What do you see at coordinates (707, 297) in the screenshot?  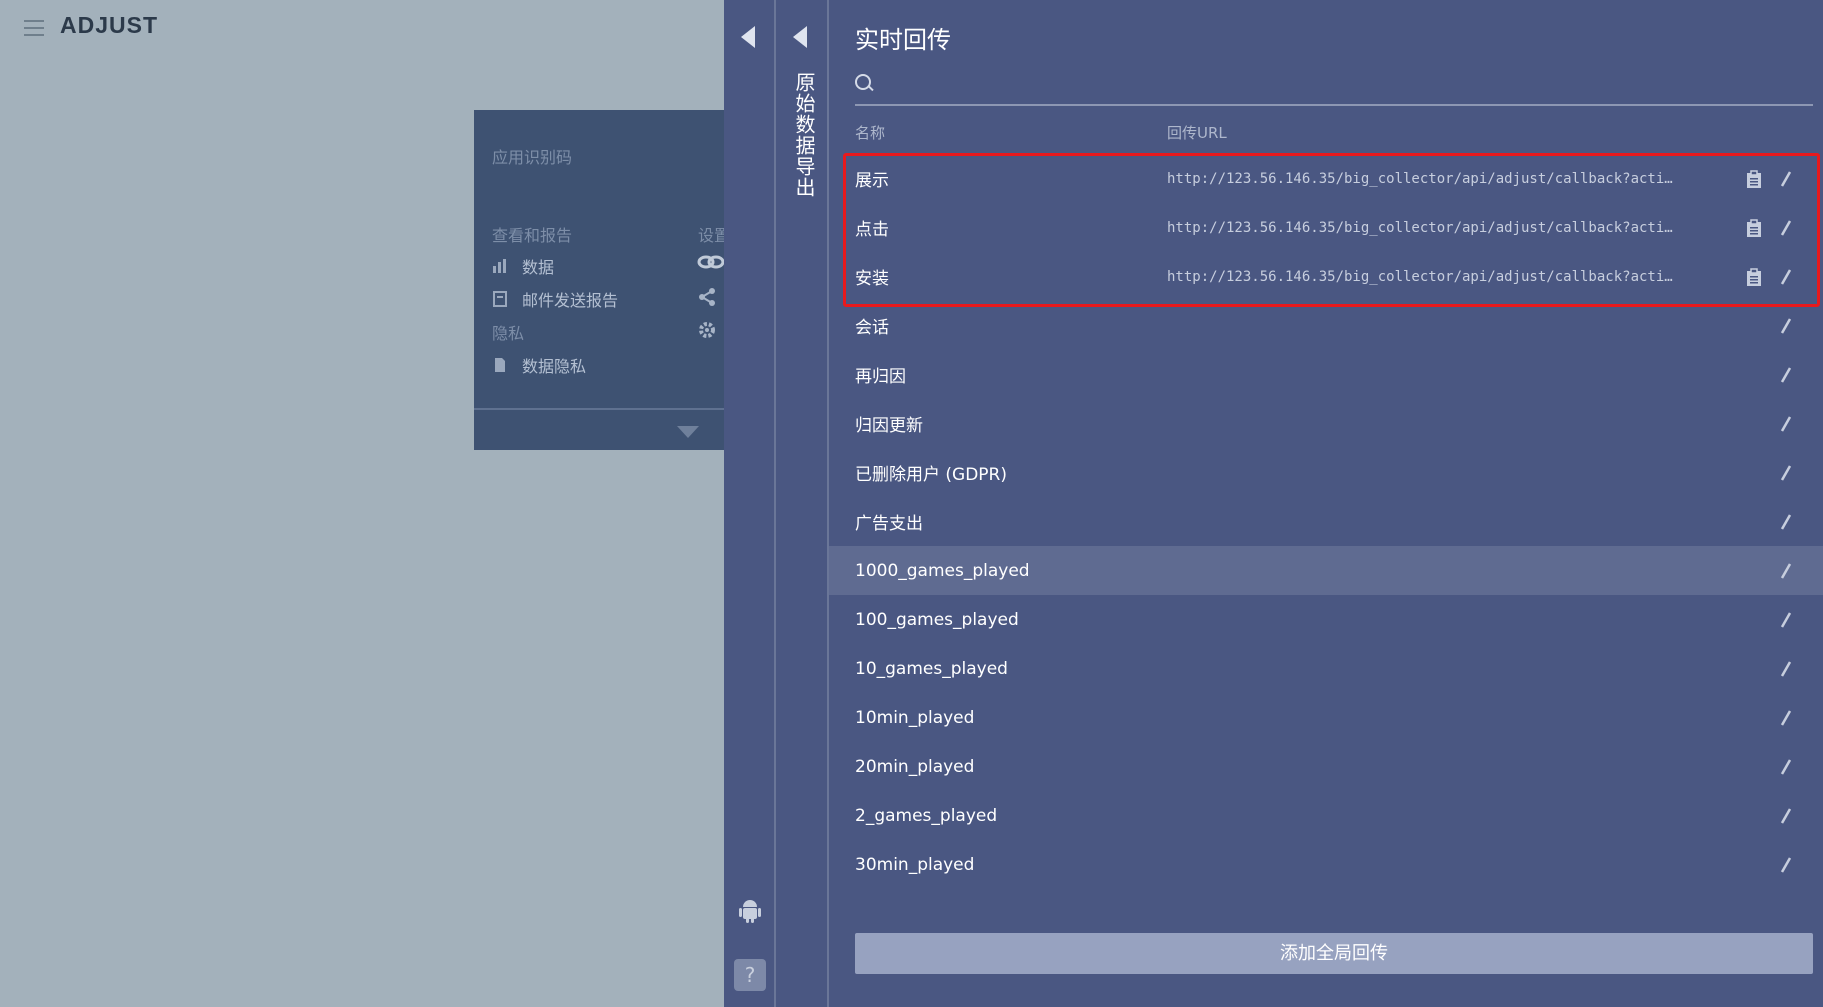 I see `share-icon` at bounding box center [707, 297].